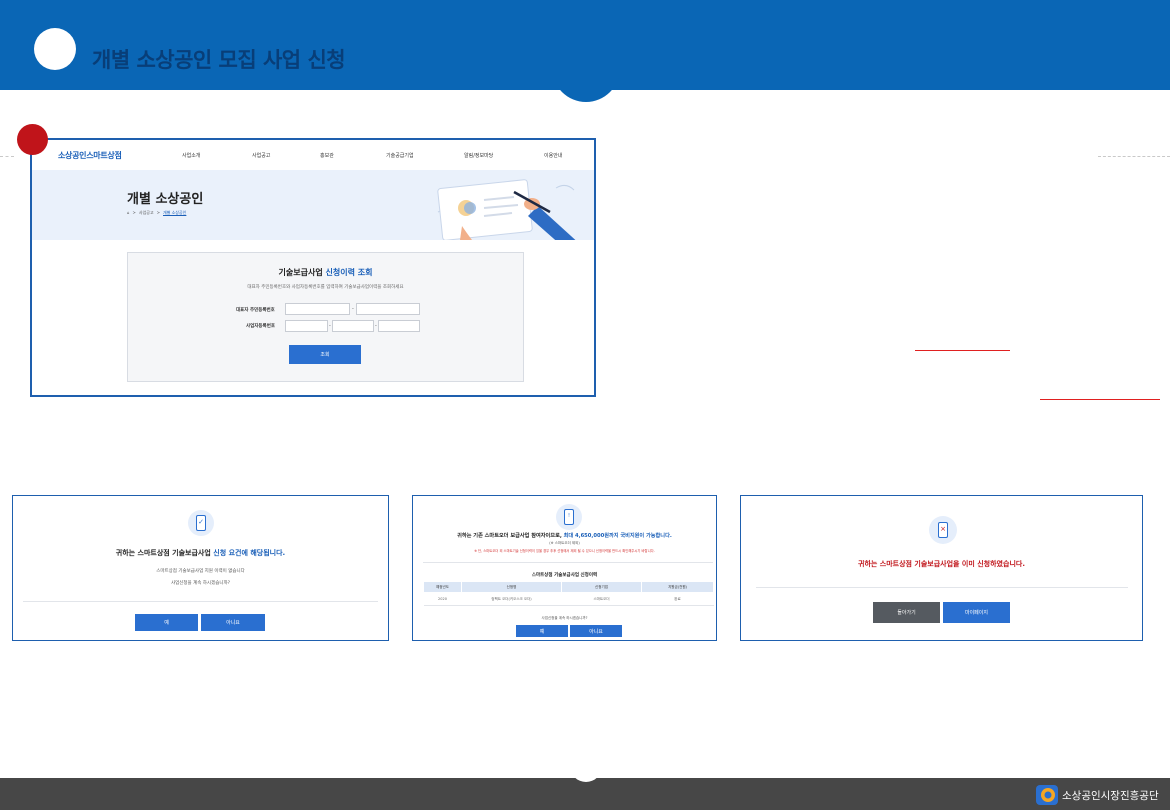 The height and width of the screenshot is (810, 1170). Describe the element at coordinates (506, 209) in the screenshot. I see `document-signing-illustration` at that location.